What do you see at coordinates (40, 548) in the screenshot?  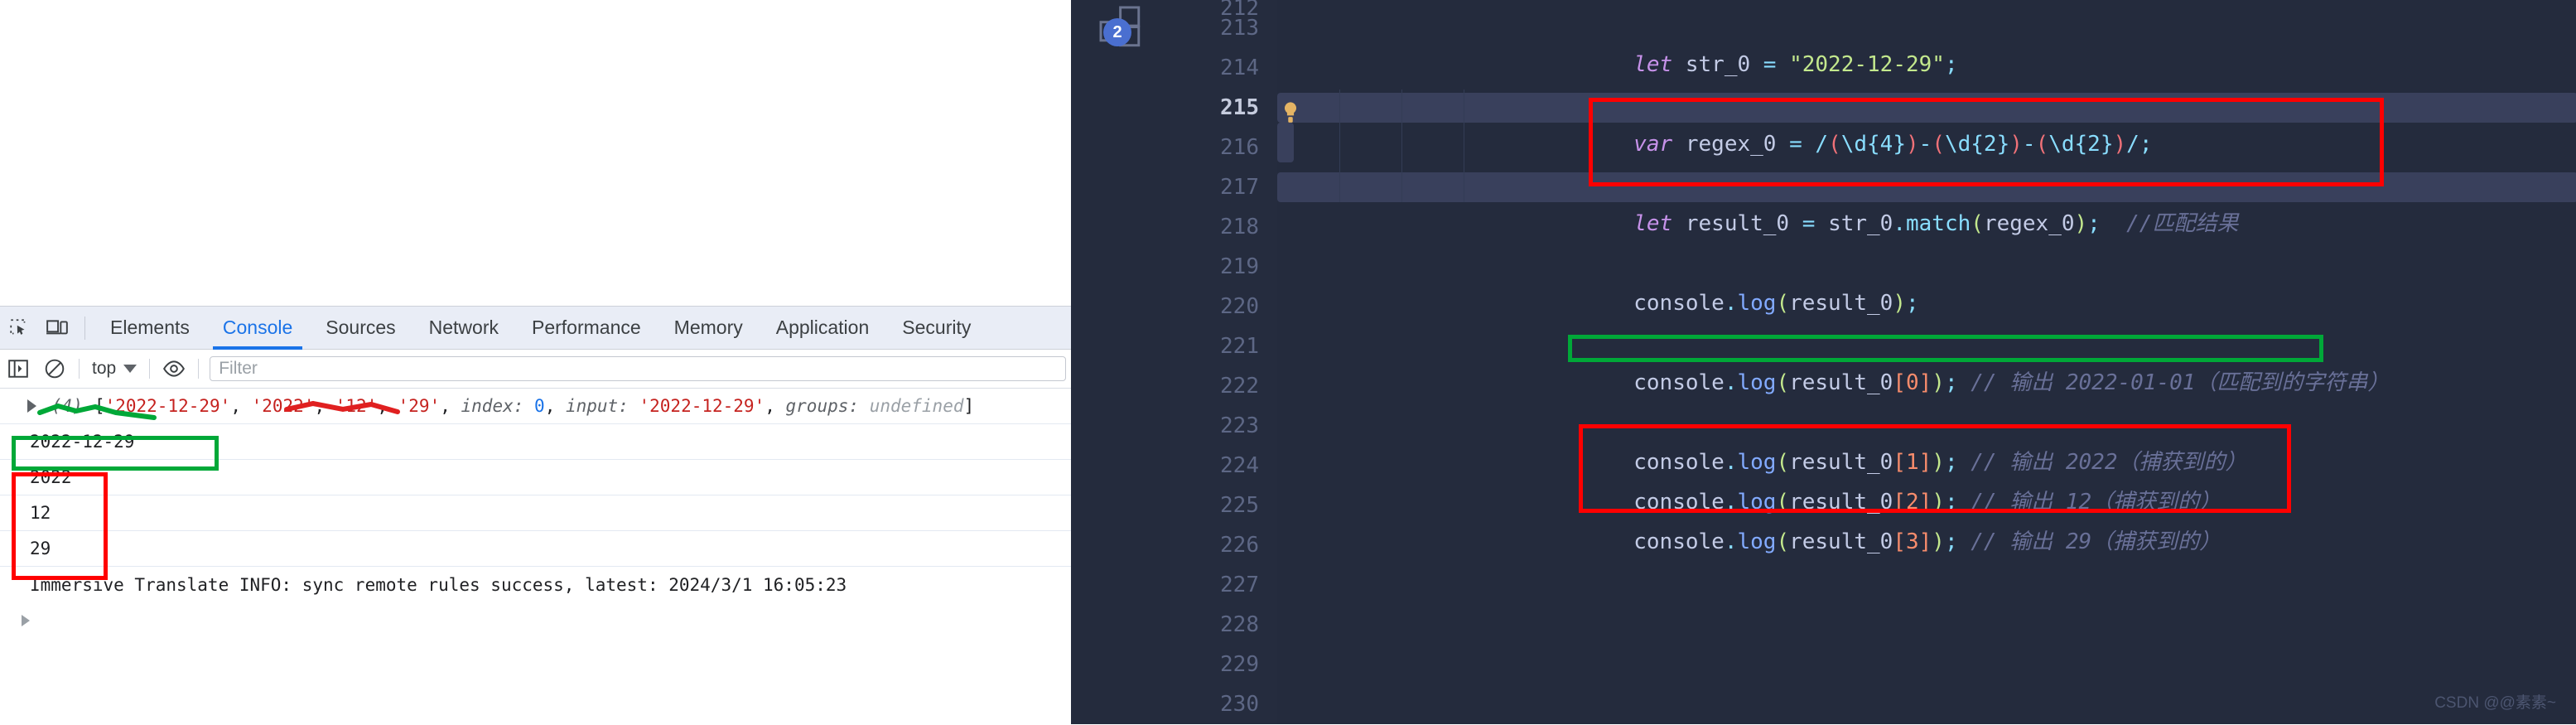 I see `console-output-text: 29` at bounding box center [40, 548].